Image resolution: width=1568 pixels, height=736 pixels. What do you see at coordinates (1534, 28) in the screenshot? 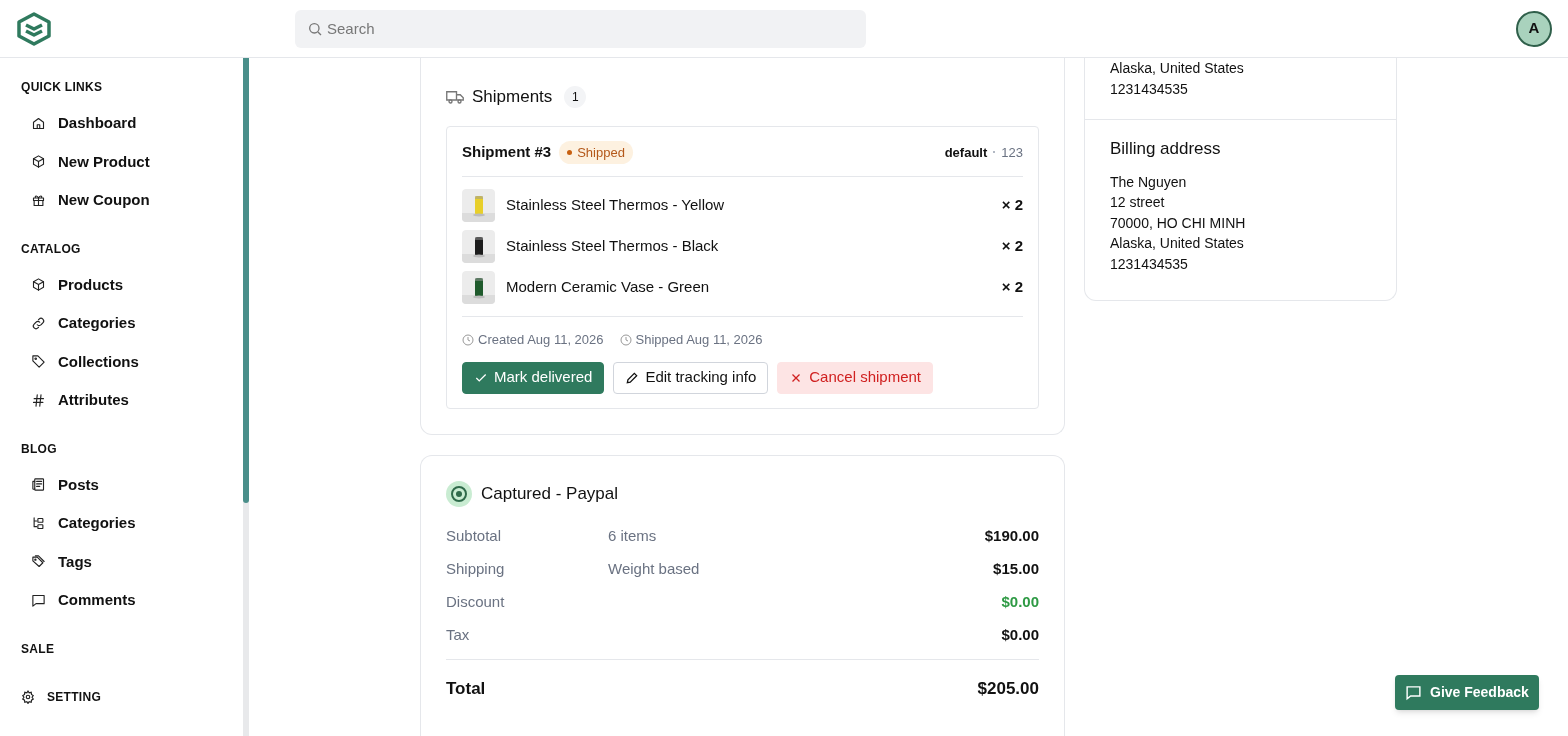
I see `avatar: A` at bounding box center [1534, 28].